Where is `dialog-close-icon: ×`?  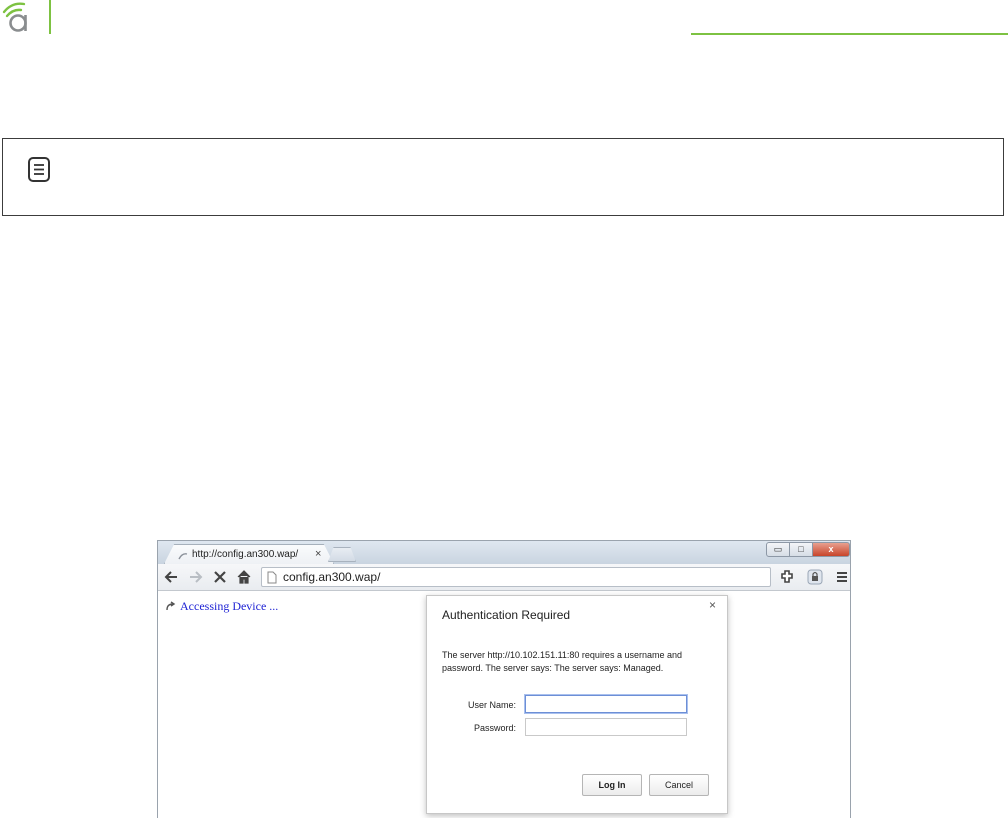
dialog-close-icon: × is located at coordinates (712, 605).